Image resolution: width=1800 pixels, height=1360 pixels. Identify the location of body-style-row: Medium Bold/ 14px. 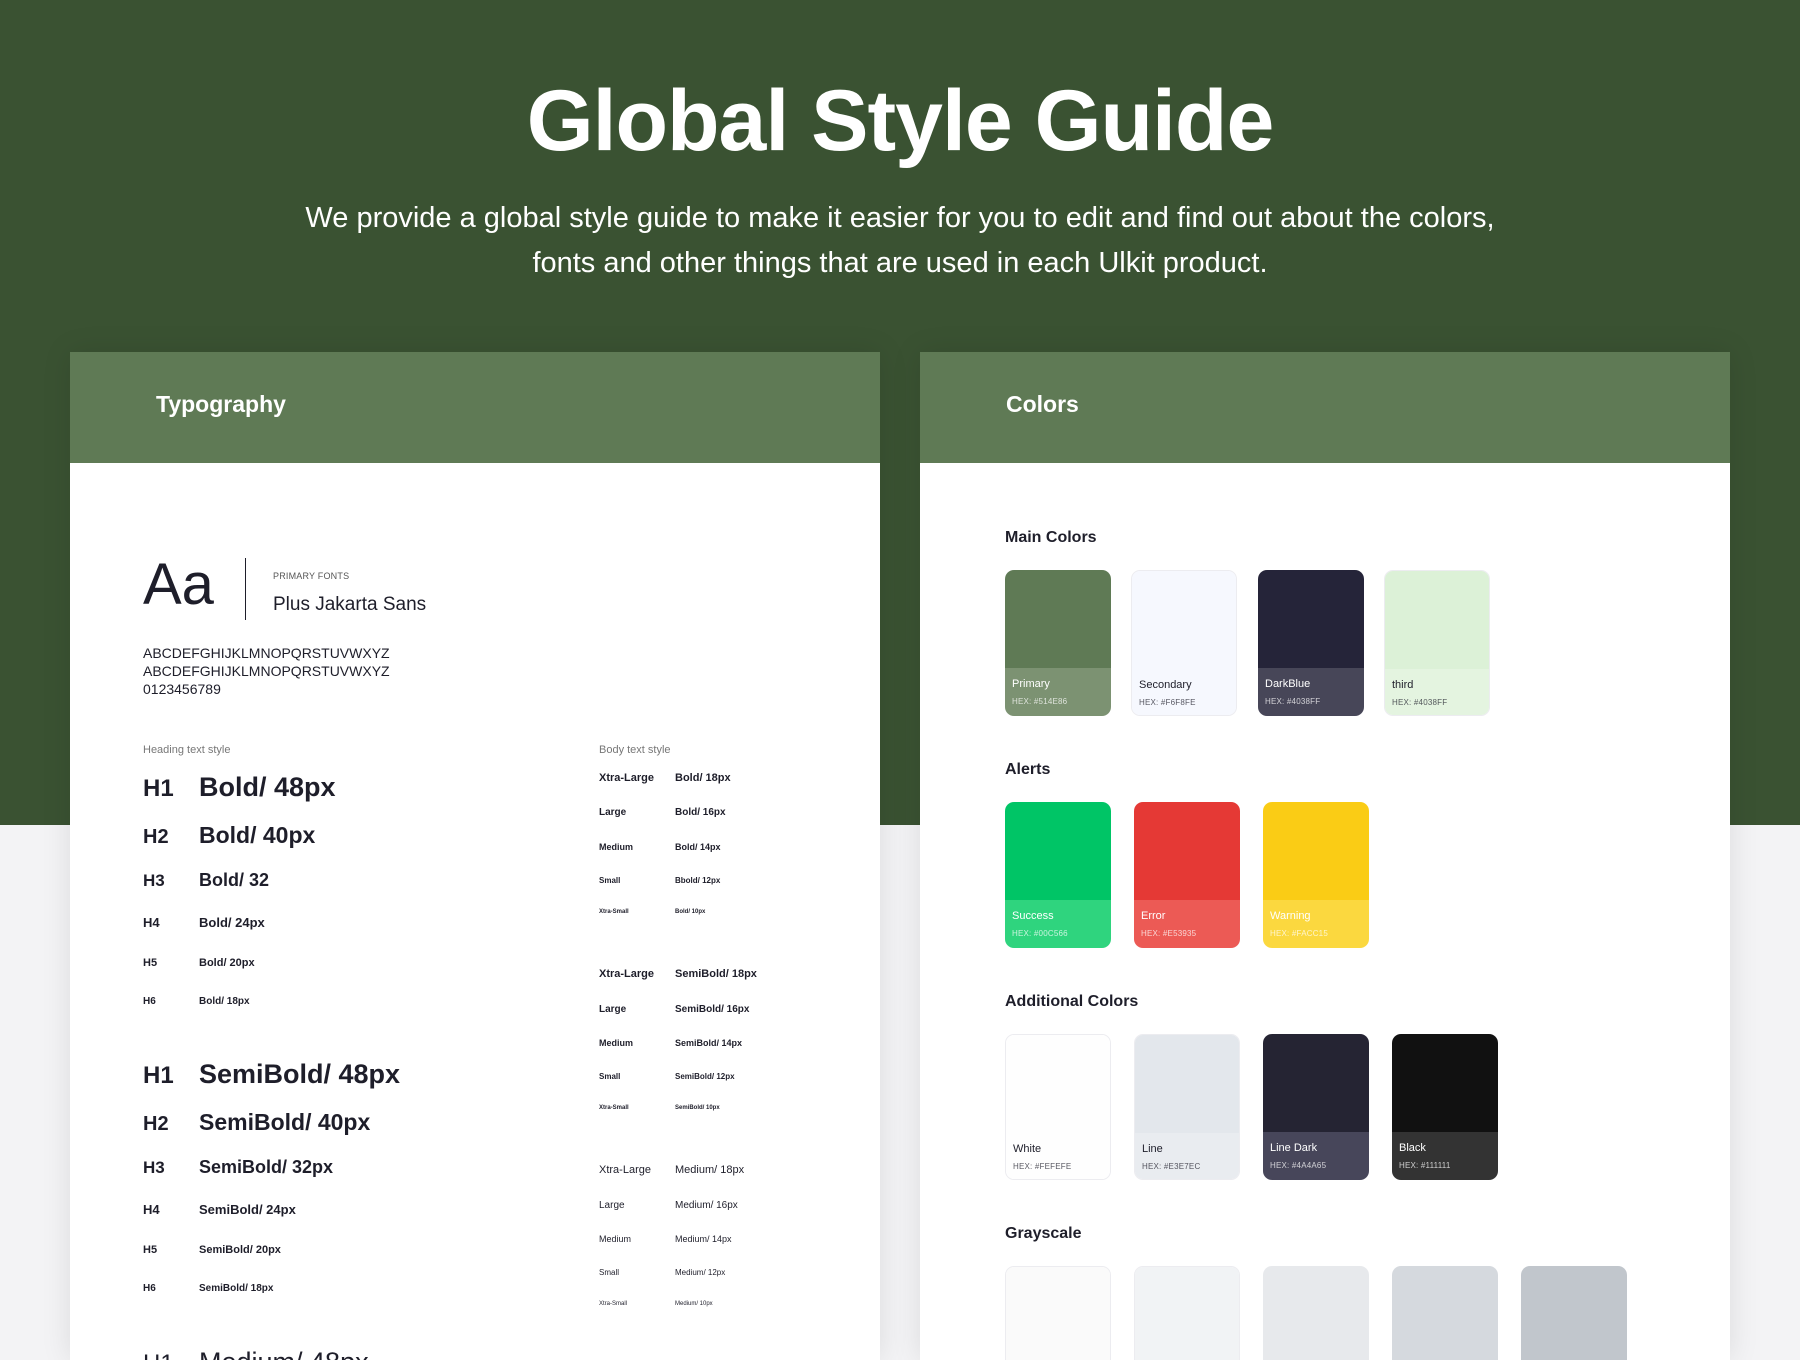
(660, 847).